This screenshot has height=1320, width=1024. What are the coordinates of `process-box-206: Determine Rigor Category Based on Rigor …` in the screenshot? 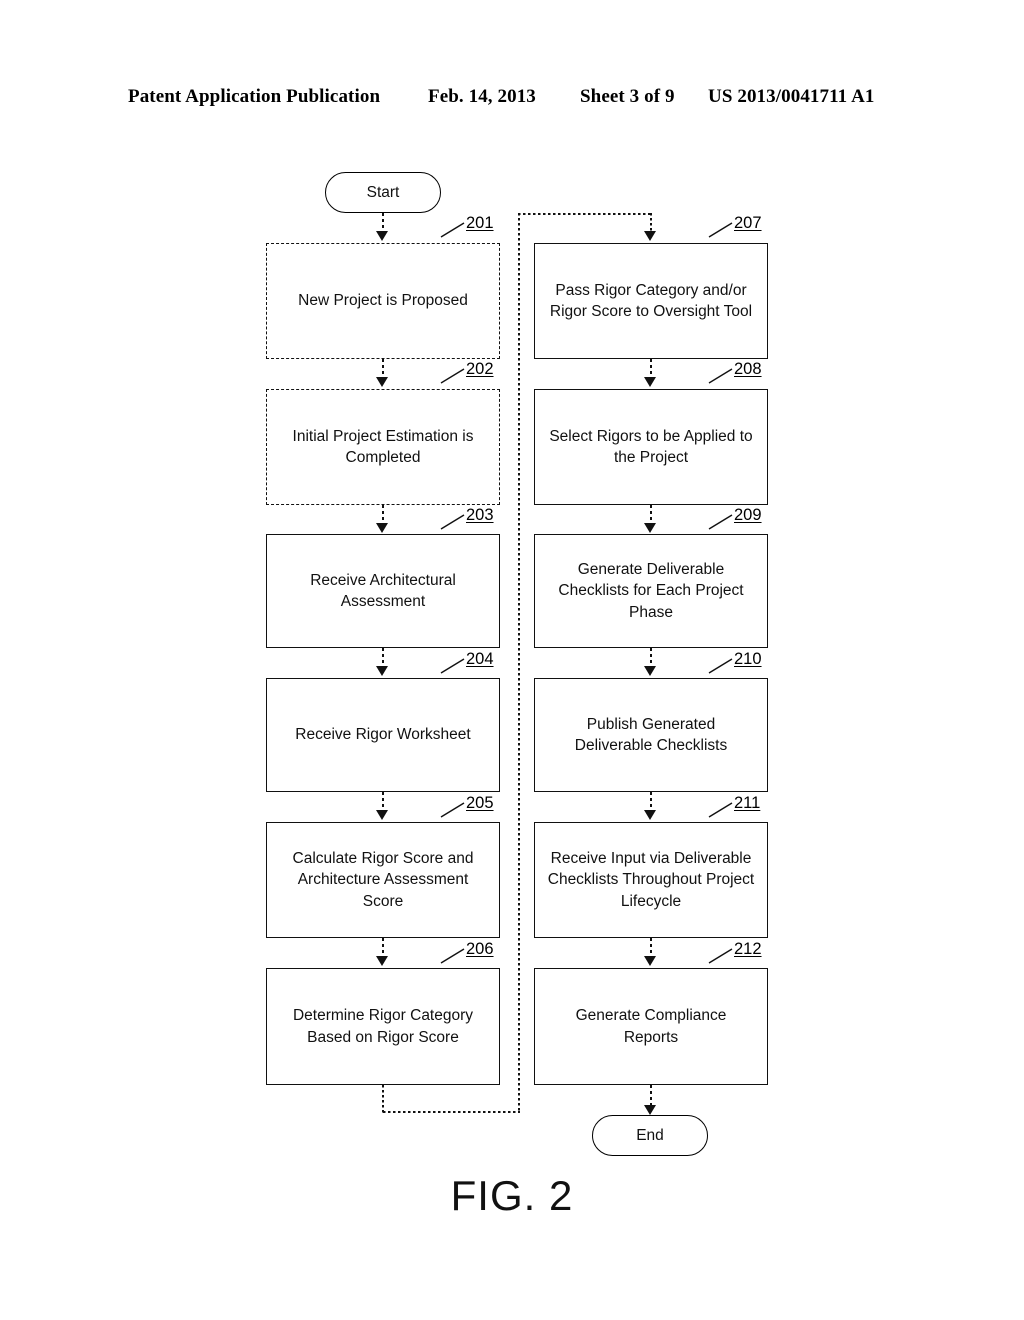 It's located at (383, 1026).